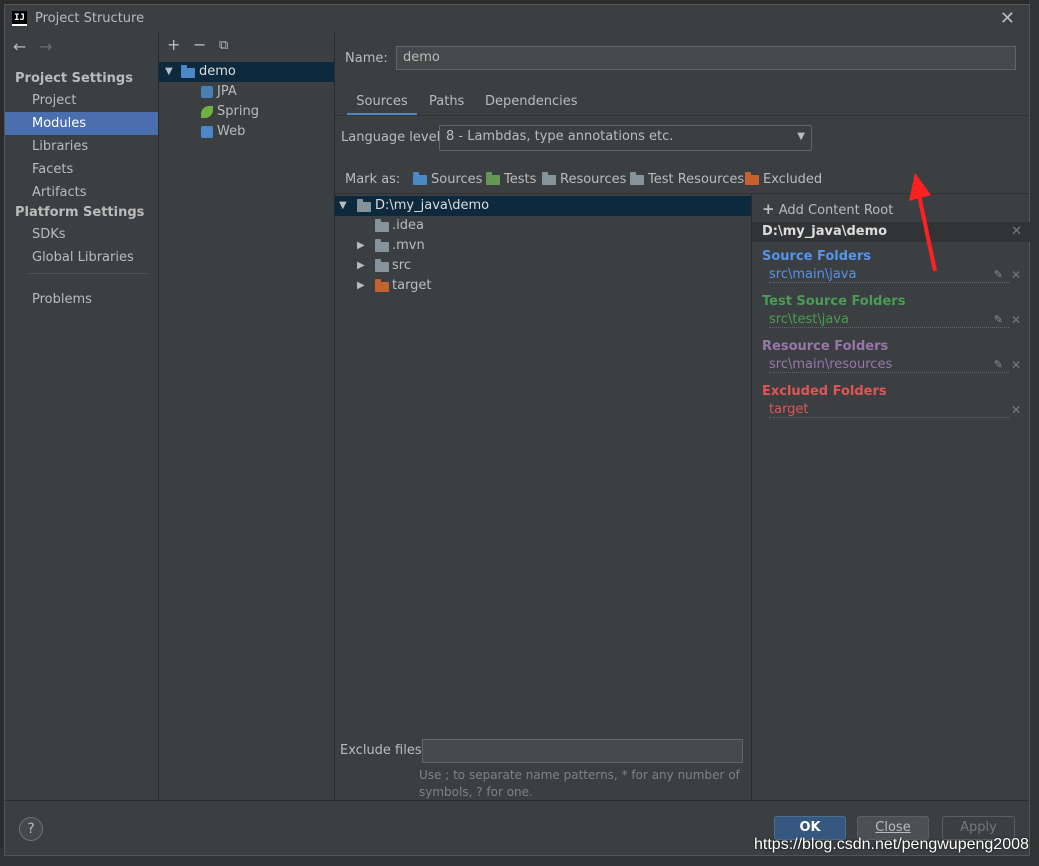  What do you see at coordinates (825, 346) in the screenshot?
I see `resource-folders-title: Resource Folders` at bounding box center [825, 346].